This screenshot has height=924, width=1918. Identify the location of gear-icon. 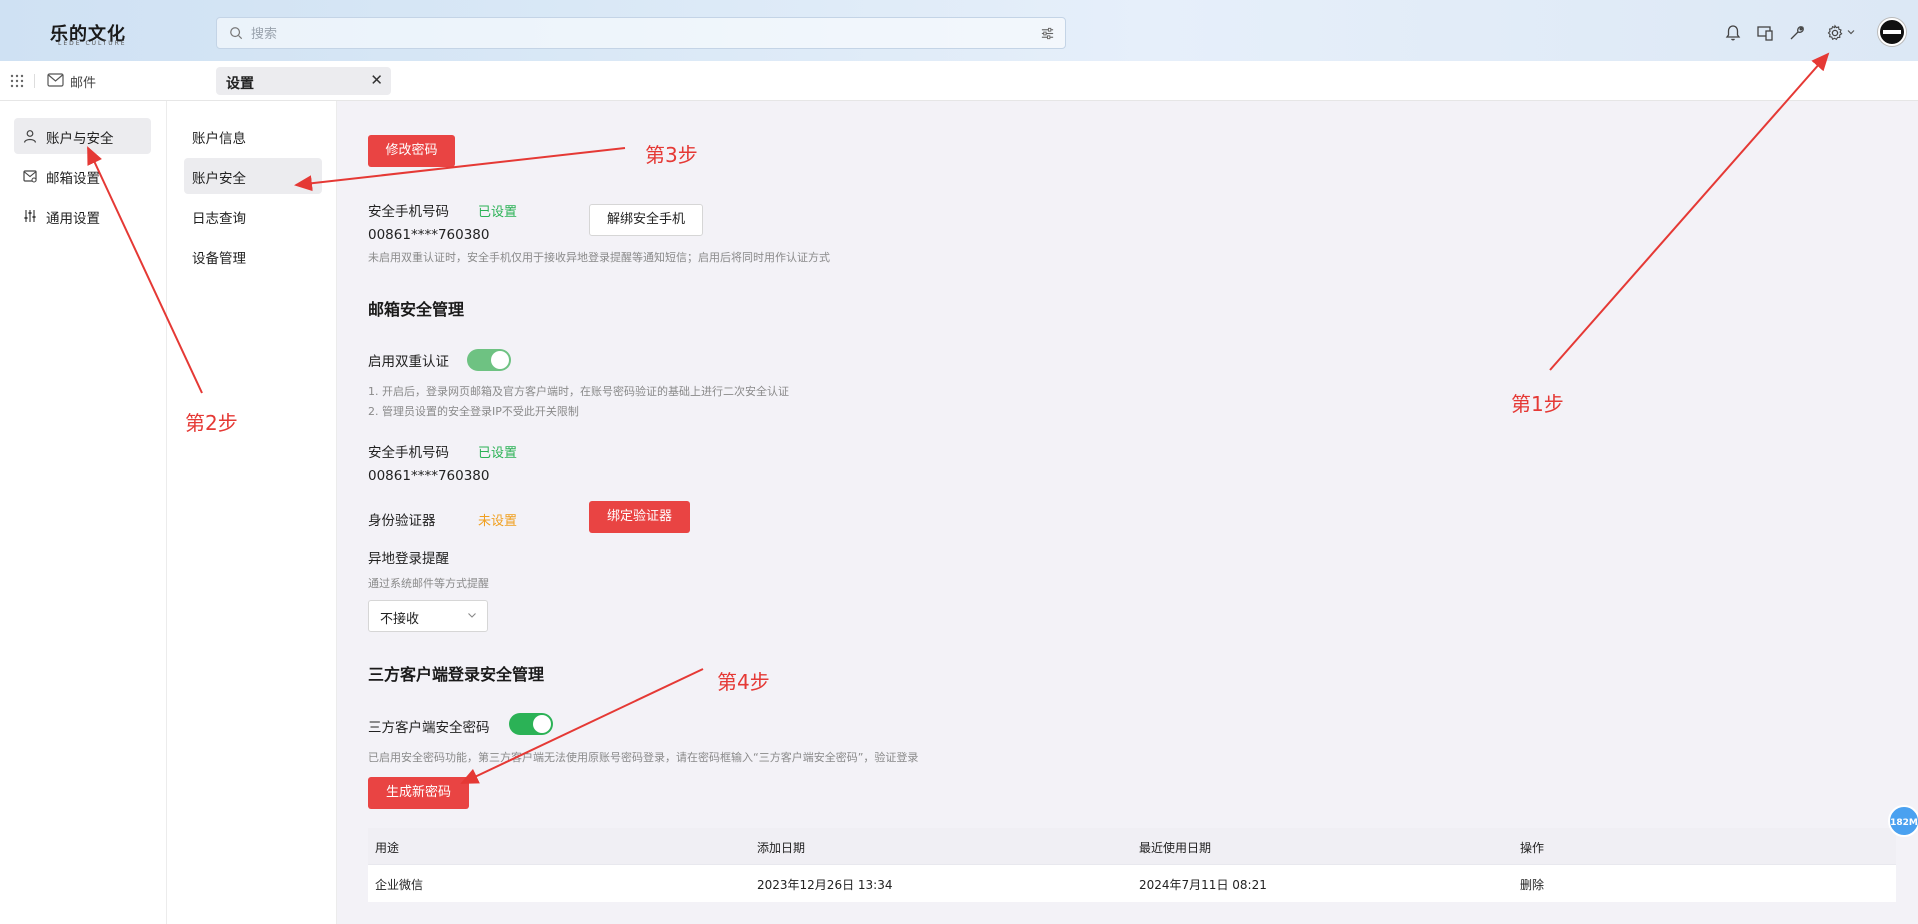
(1835, 33).